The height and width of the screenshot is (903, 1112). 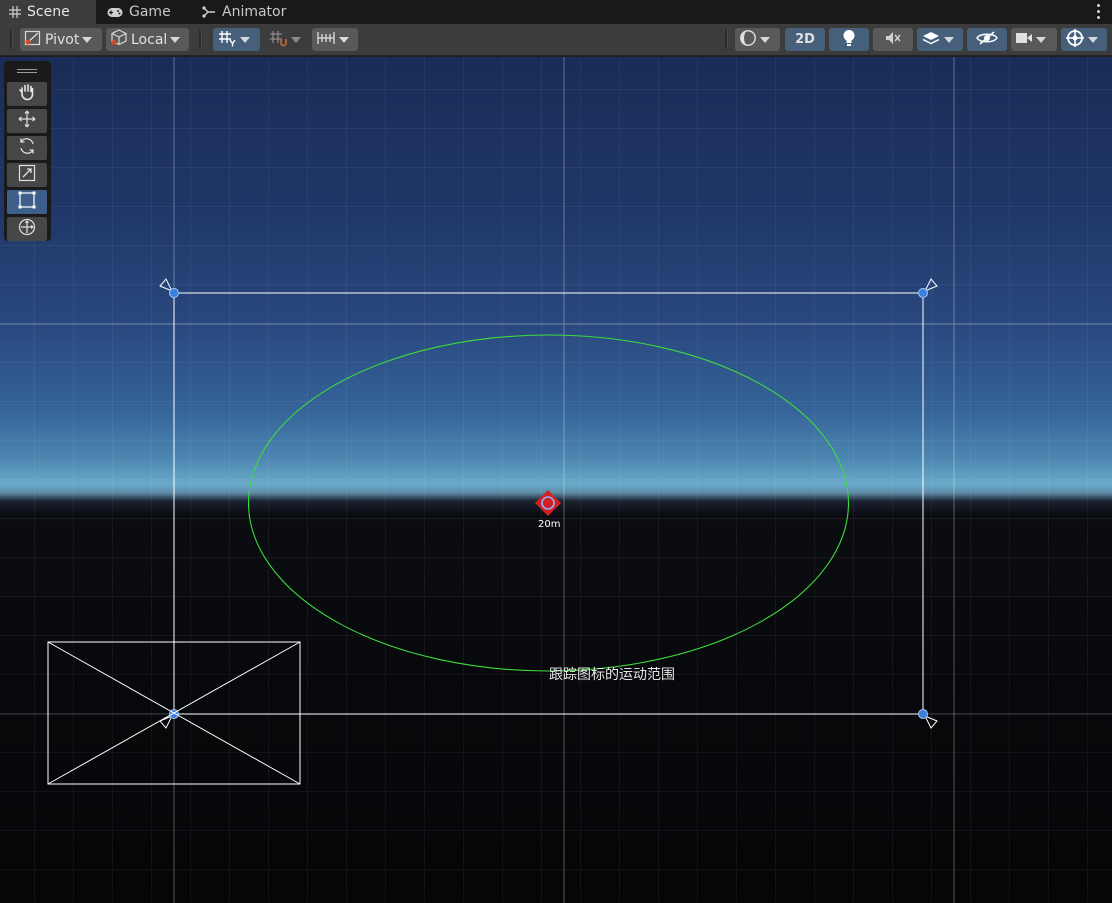 What do you see at coordinates (119, 39) in the screenshot?
I see `cube-icon` at bounding box center [119, 39].